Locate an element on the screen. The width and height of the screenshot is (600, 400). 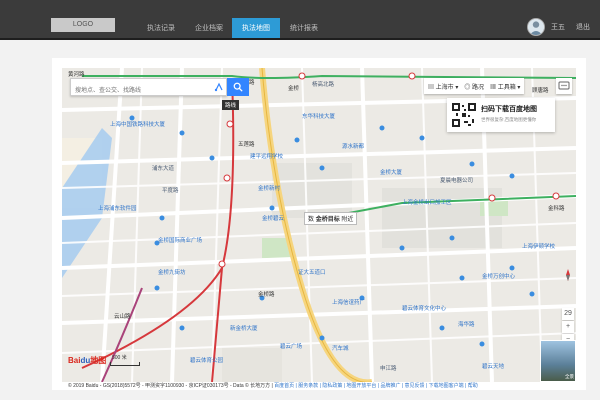
traffic-toggle: ◎ 路况 is located at coordinates (474, 86).